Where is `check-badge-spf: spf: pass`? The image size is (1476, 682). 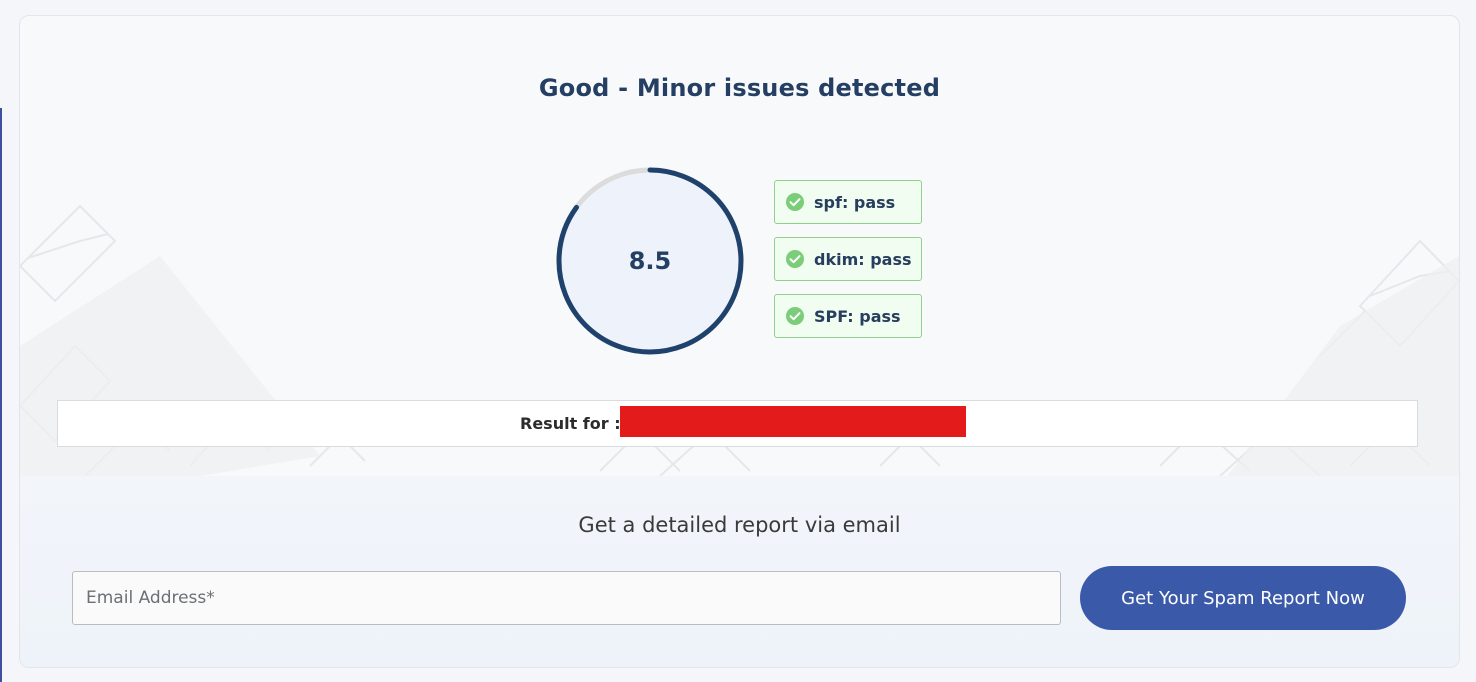 check-badge-spf: spf: pass is located at coordinates (848, 202).